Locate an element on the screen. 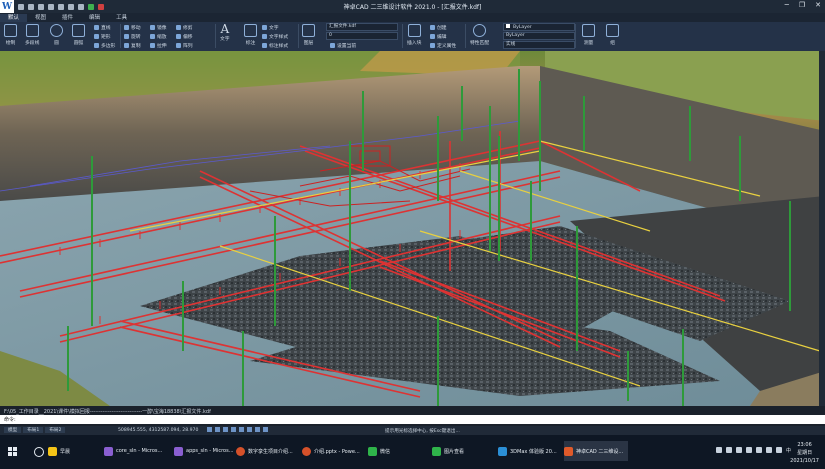 The height and width of the screenshot is (469, 825). insert-block-button: 插入块 is located at coordinates (414, 35).